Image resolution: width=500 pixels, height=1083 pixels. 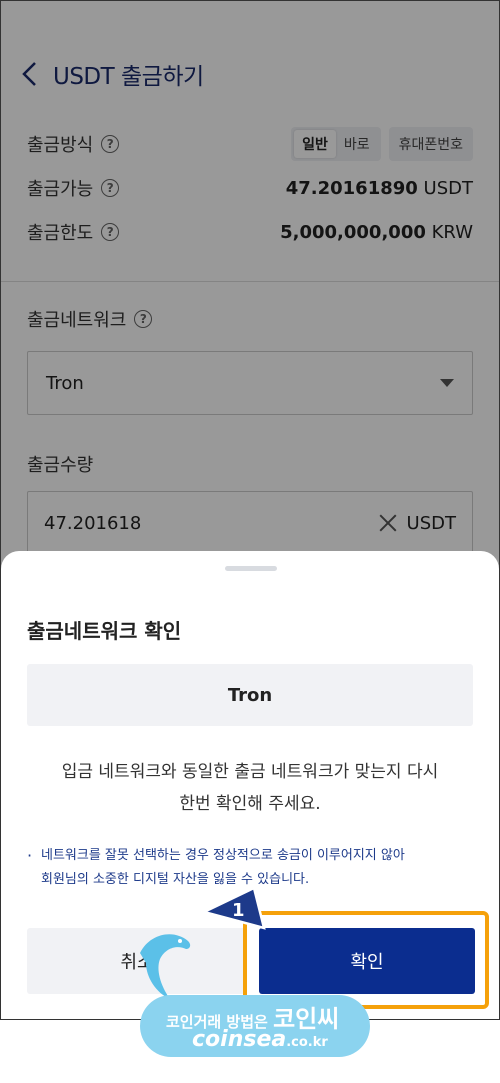 I want to click on dolphin-icon, so click(x=165, y=966).